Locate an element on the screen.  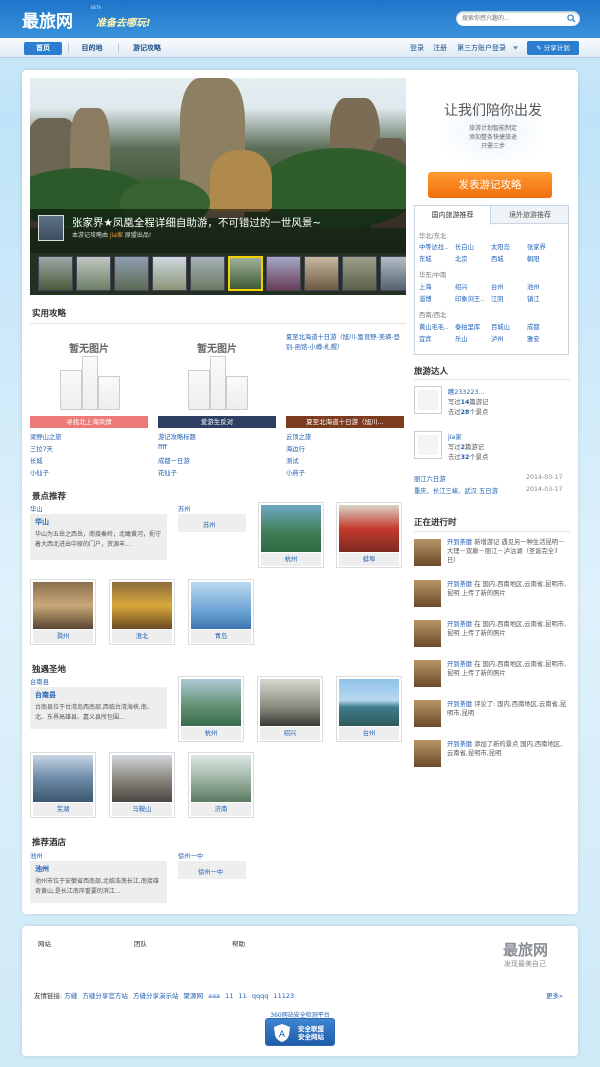
photo-caption: 济南 is located at coordinates (221, 809).